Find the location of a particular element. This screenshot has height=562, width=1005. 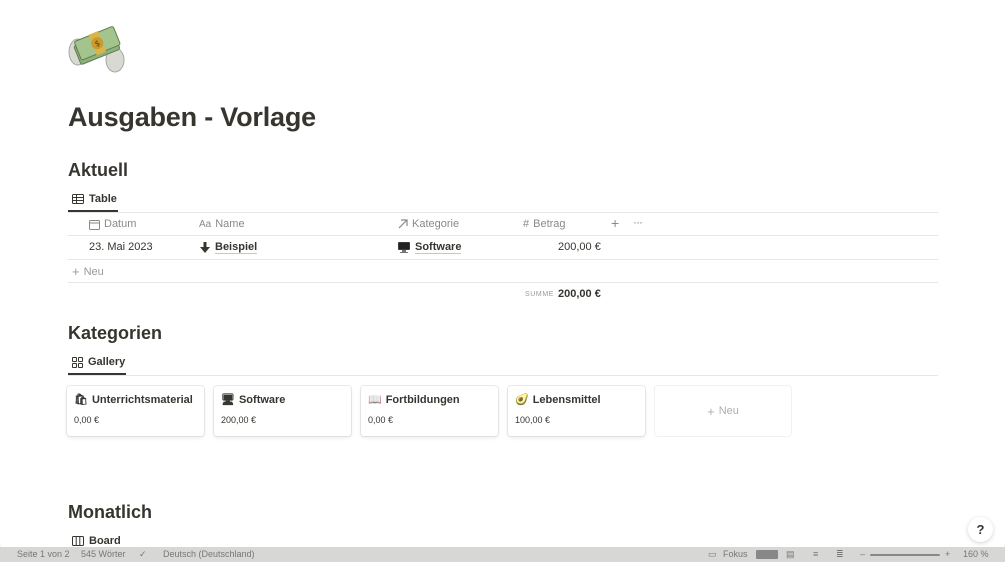

computer-icon: 🖥 is located at coordinates (228, 399).